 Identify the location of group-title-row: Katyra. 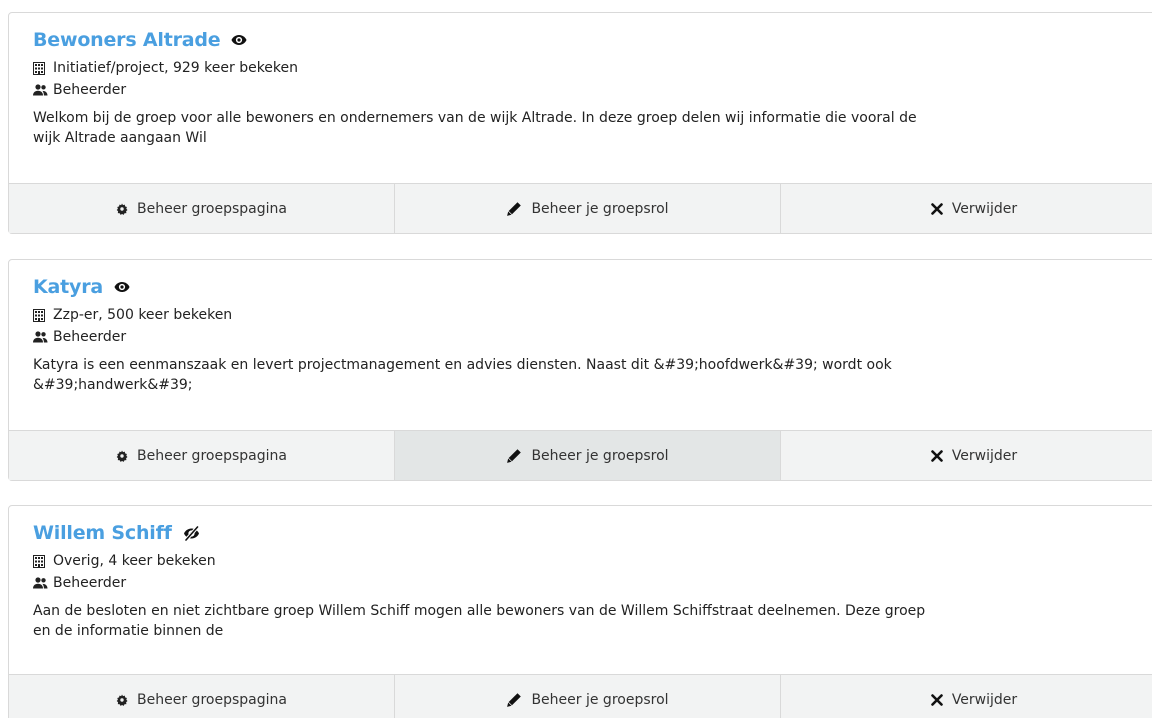
(588, 287).